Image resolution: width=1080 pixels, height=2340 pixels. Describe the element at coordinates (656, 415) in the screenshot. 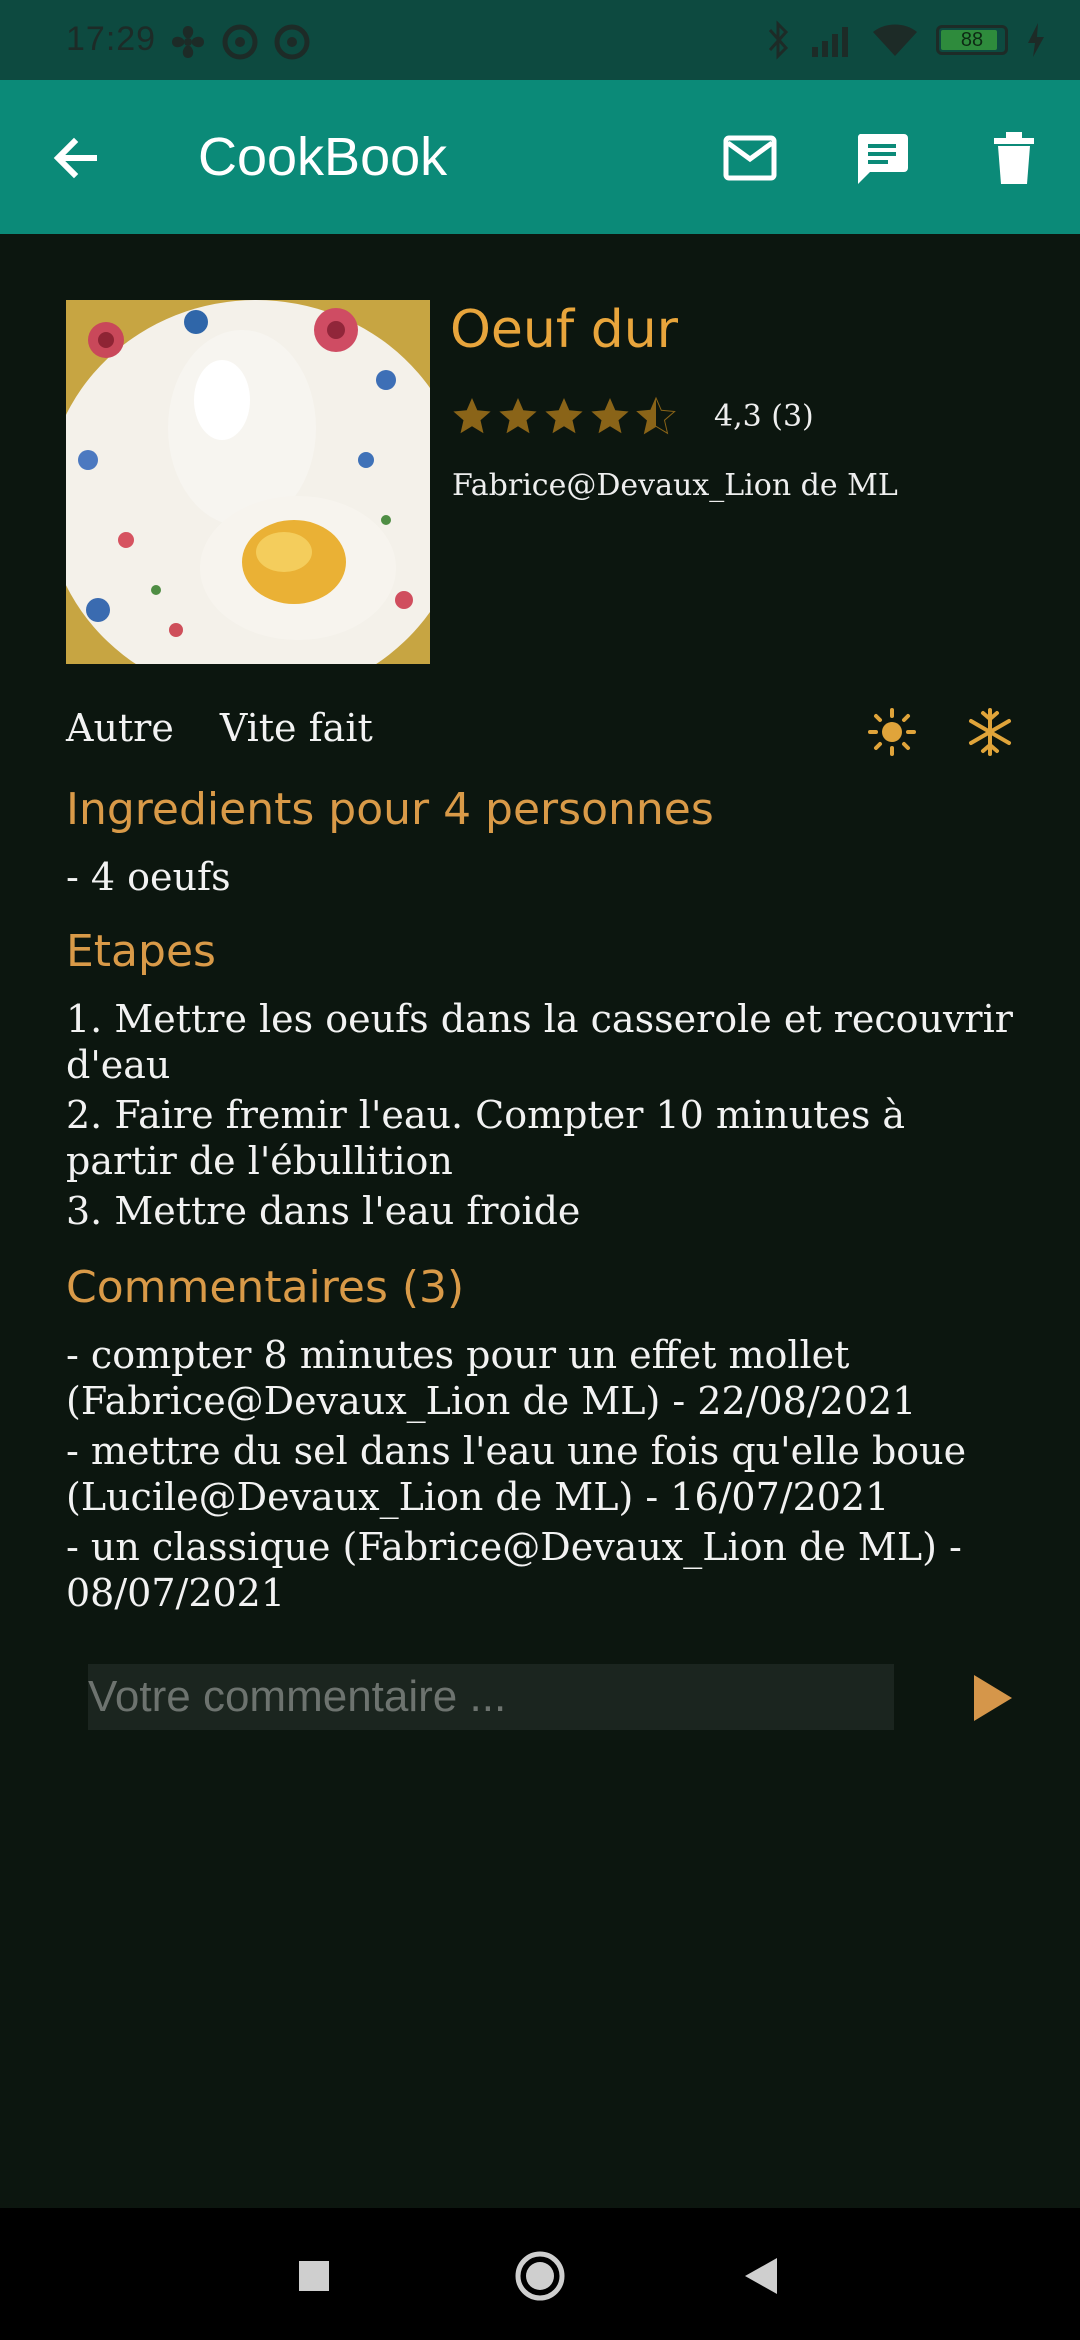

I see `star-half-icon` at that location.